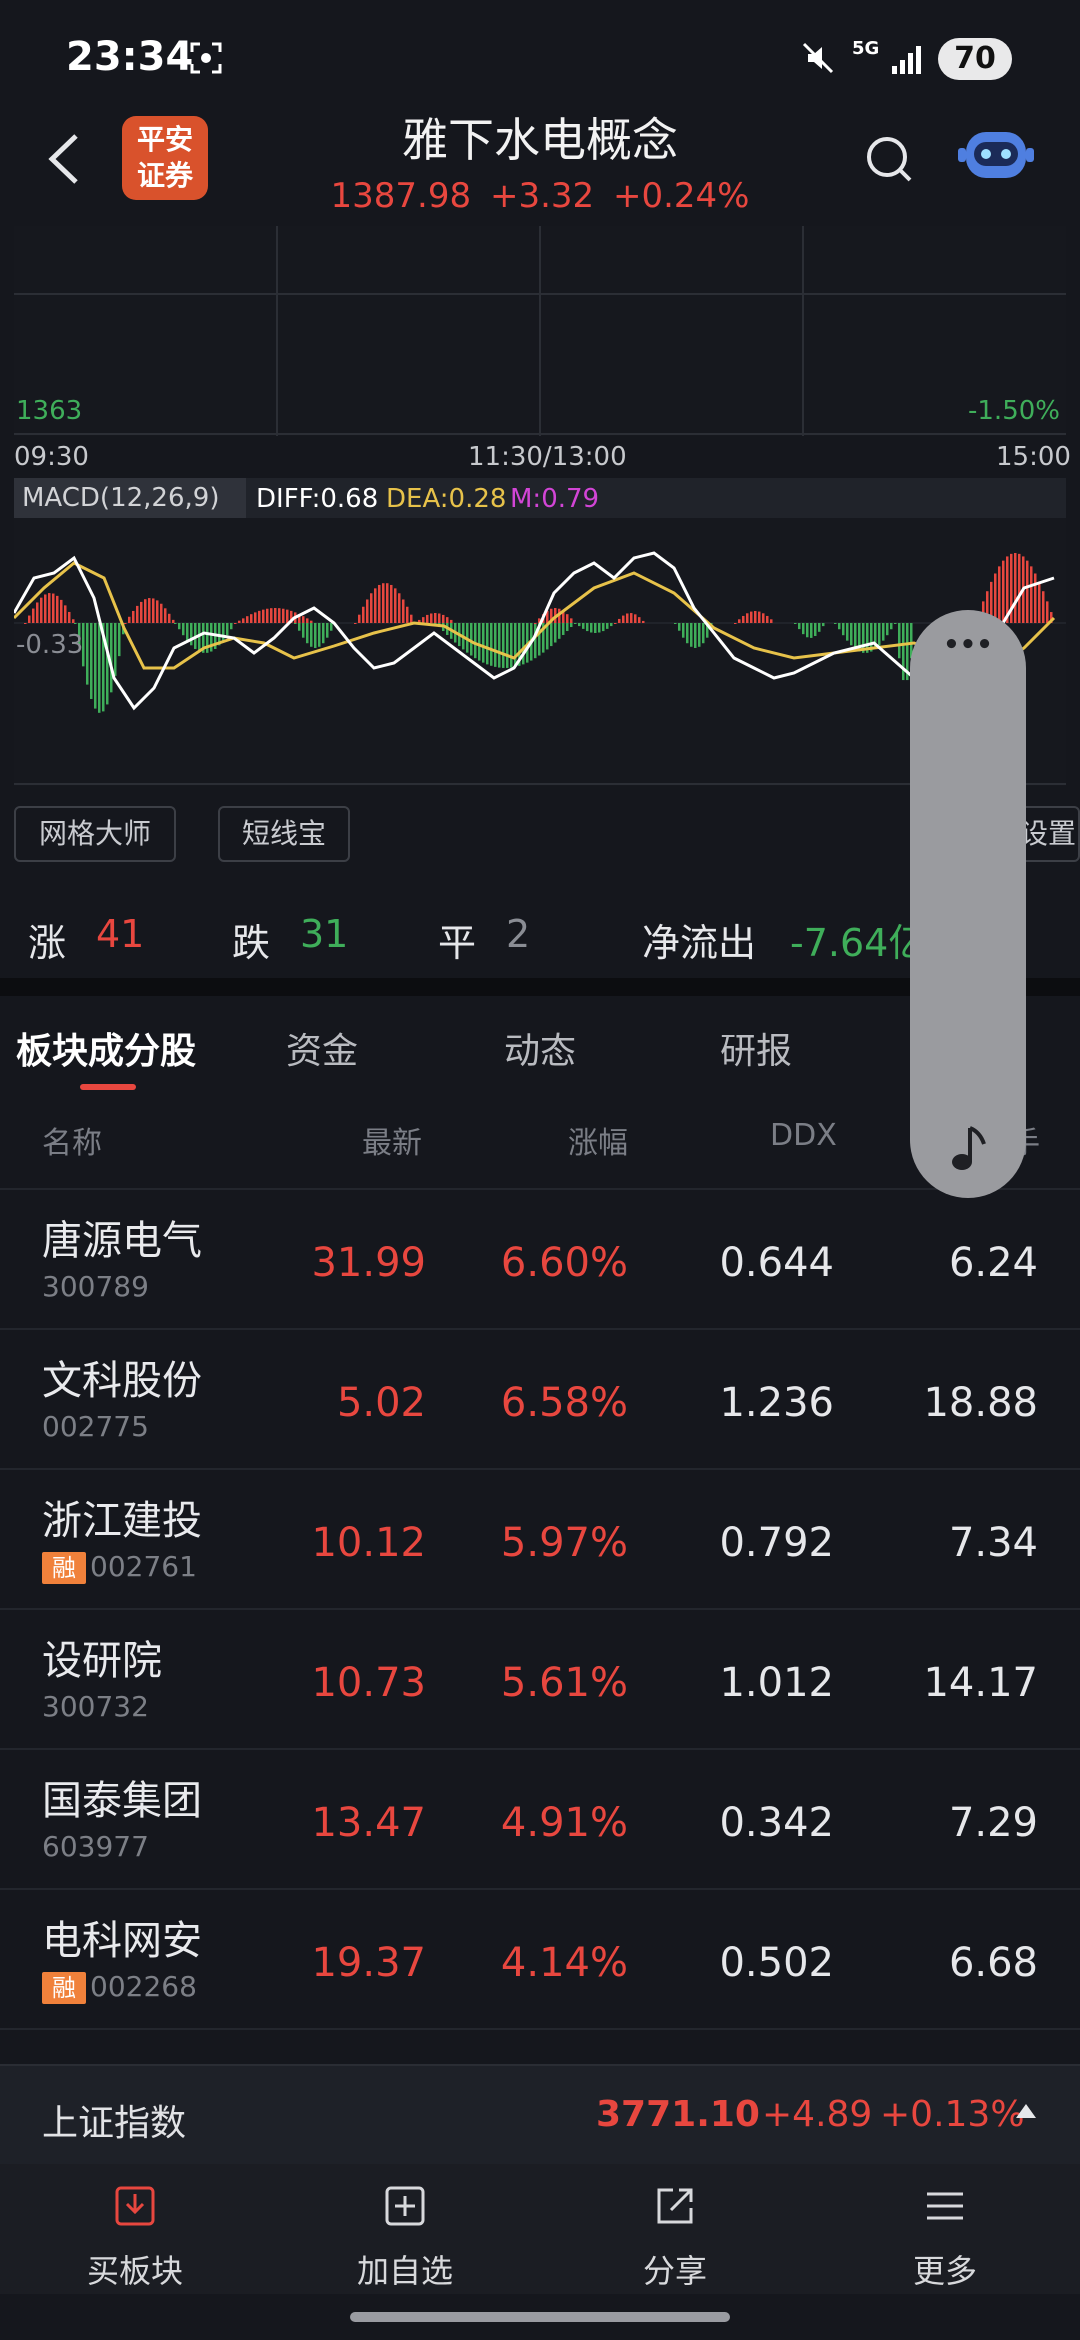 This screenshot has width=1080, height=2340. Describe the element at coordinates (72, 1140) in the screenshot. I see `col-name: 名称` at that location.